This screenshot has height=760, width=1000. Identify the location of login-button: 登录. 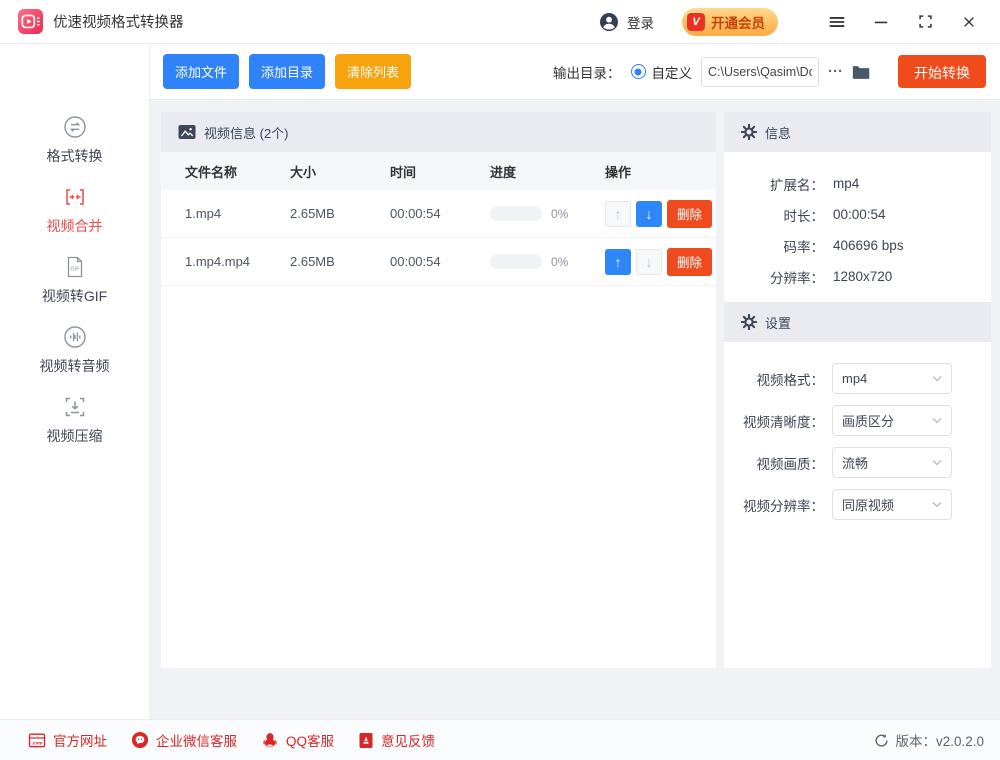
(626, 22).